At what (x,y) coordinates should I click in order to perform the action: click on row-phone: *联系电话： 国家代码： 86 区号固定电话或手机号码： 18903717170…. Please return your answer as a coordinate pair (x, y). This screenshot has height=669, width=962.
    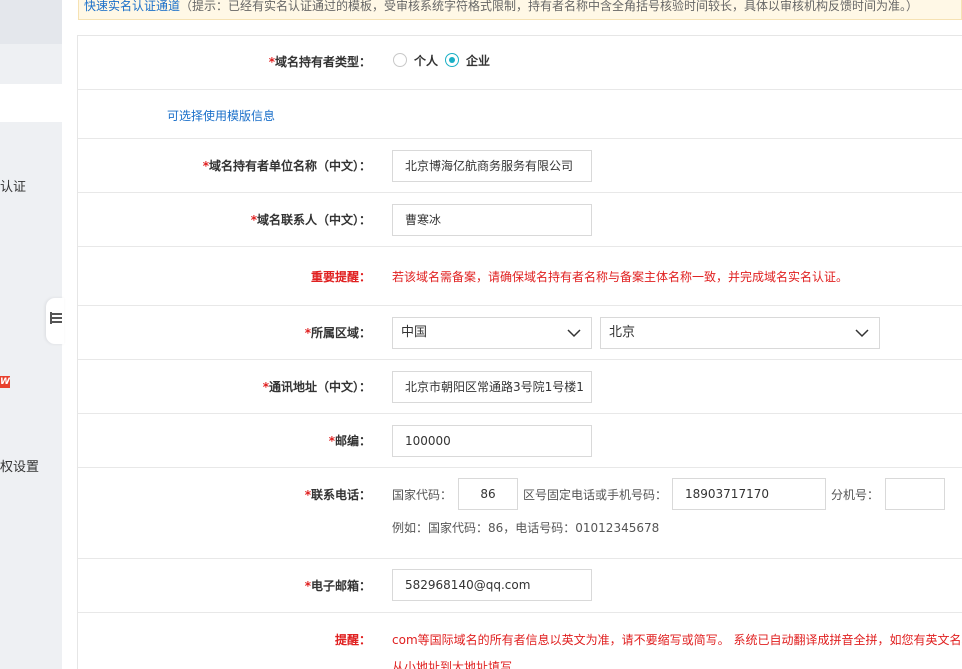
    Looking at the image, I should click on (520, 513).